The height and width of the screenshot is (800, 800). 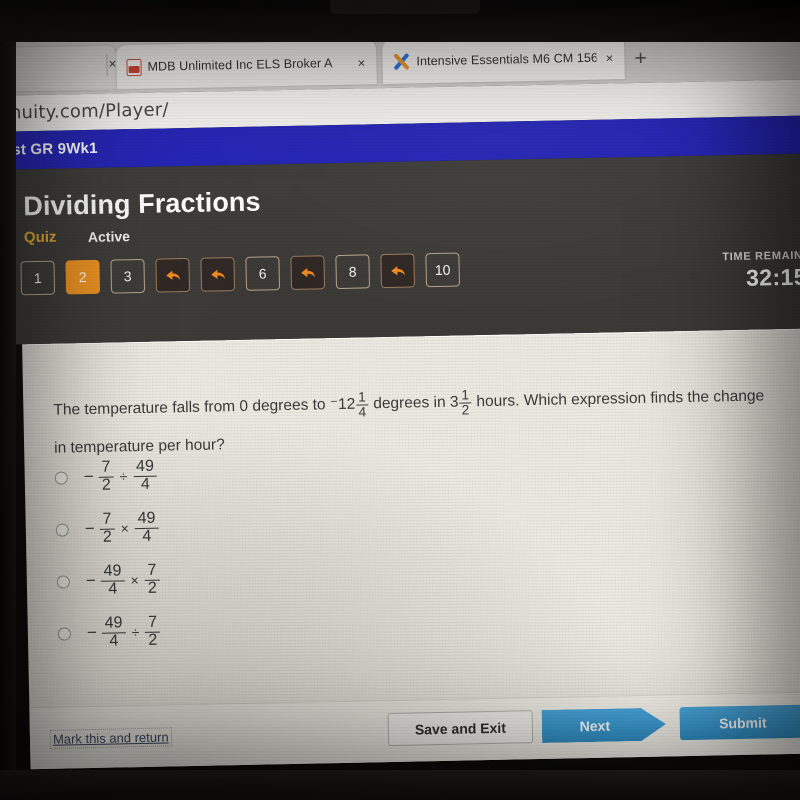 I want to click on url-text: dgenuity.com/Player/, so click(x=84, y=112).